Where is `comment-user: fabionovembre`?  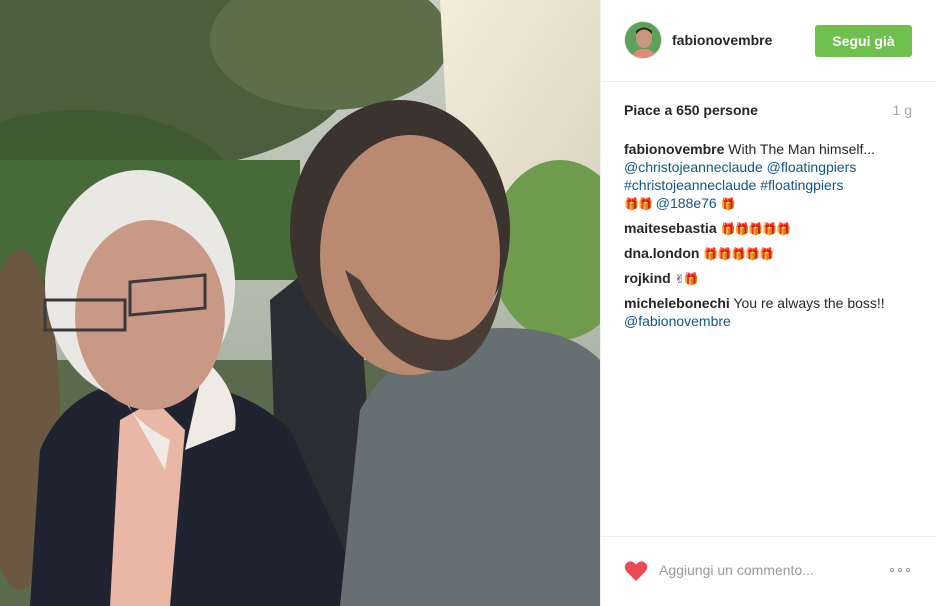
comment-user: fabionovembre is located at coordinates (674, 149).